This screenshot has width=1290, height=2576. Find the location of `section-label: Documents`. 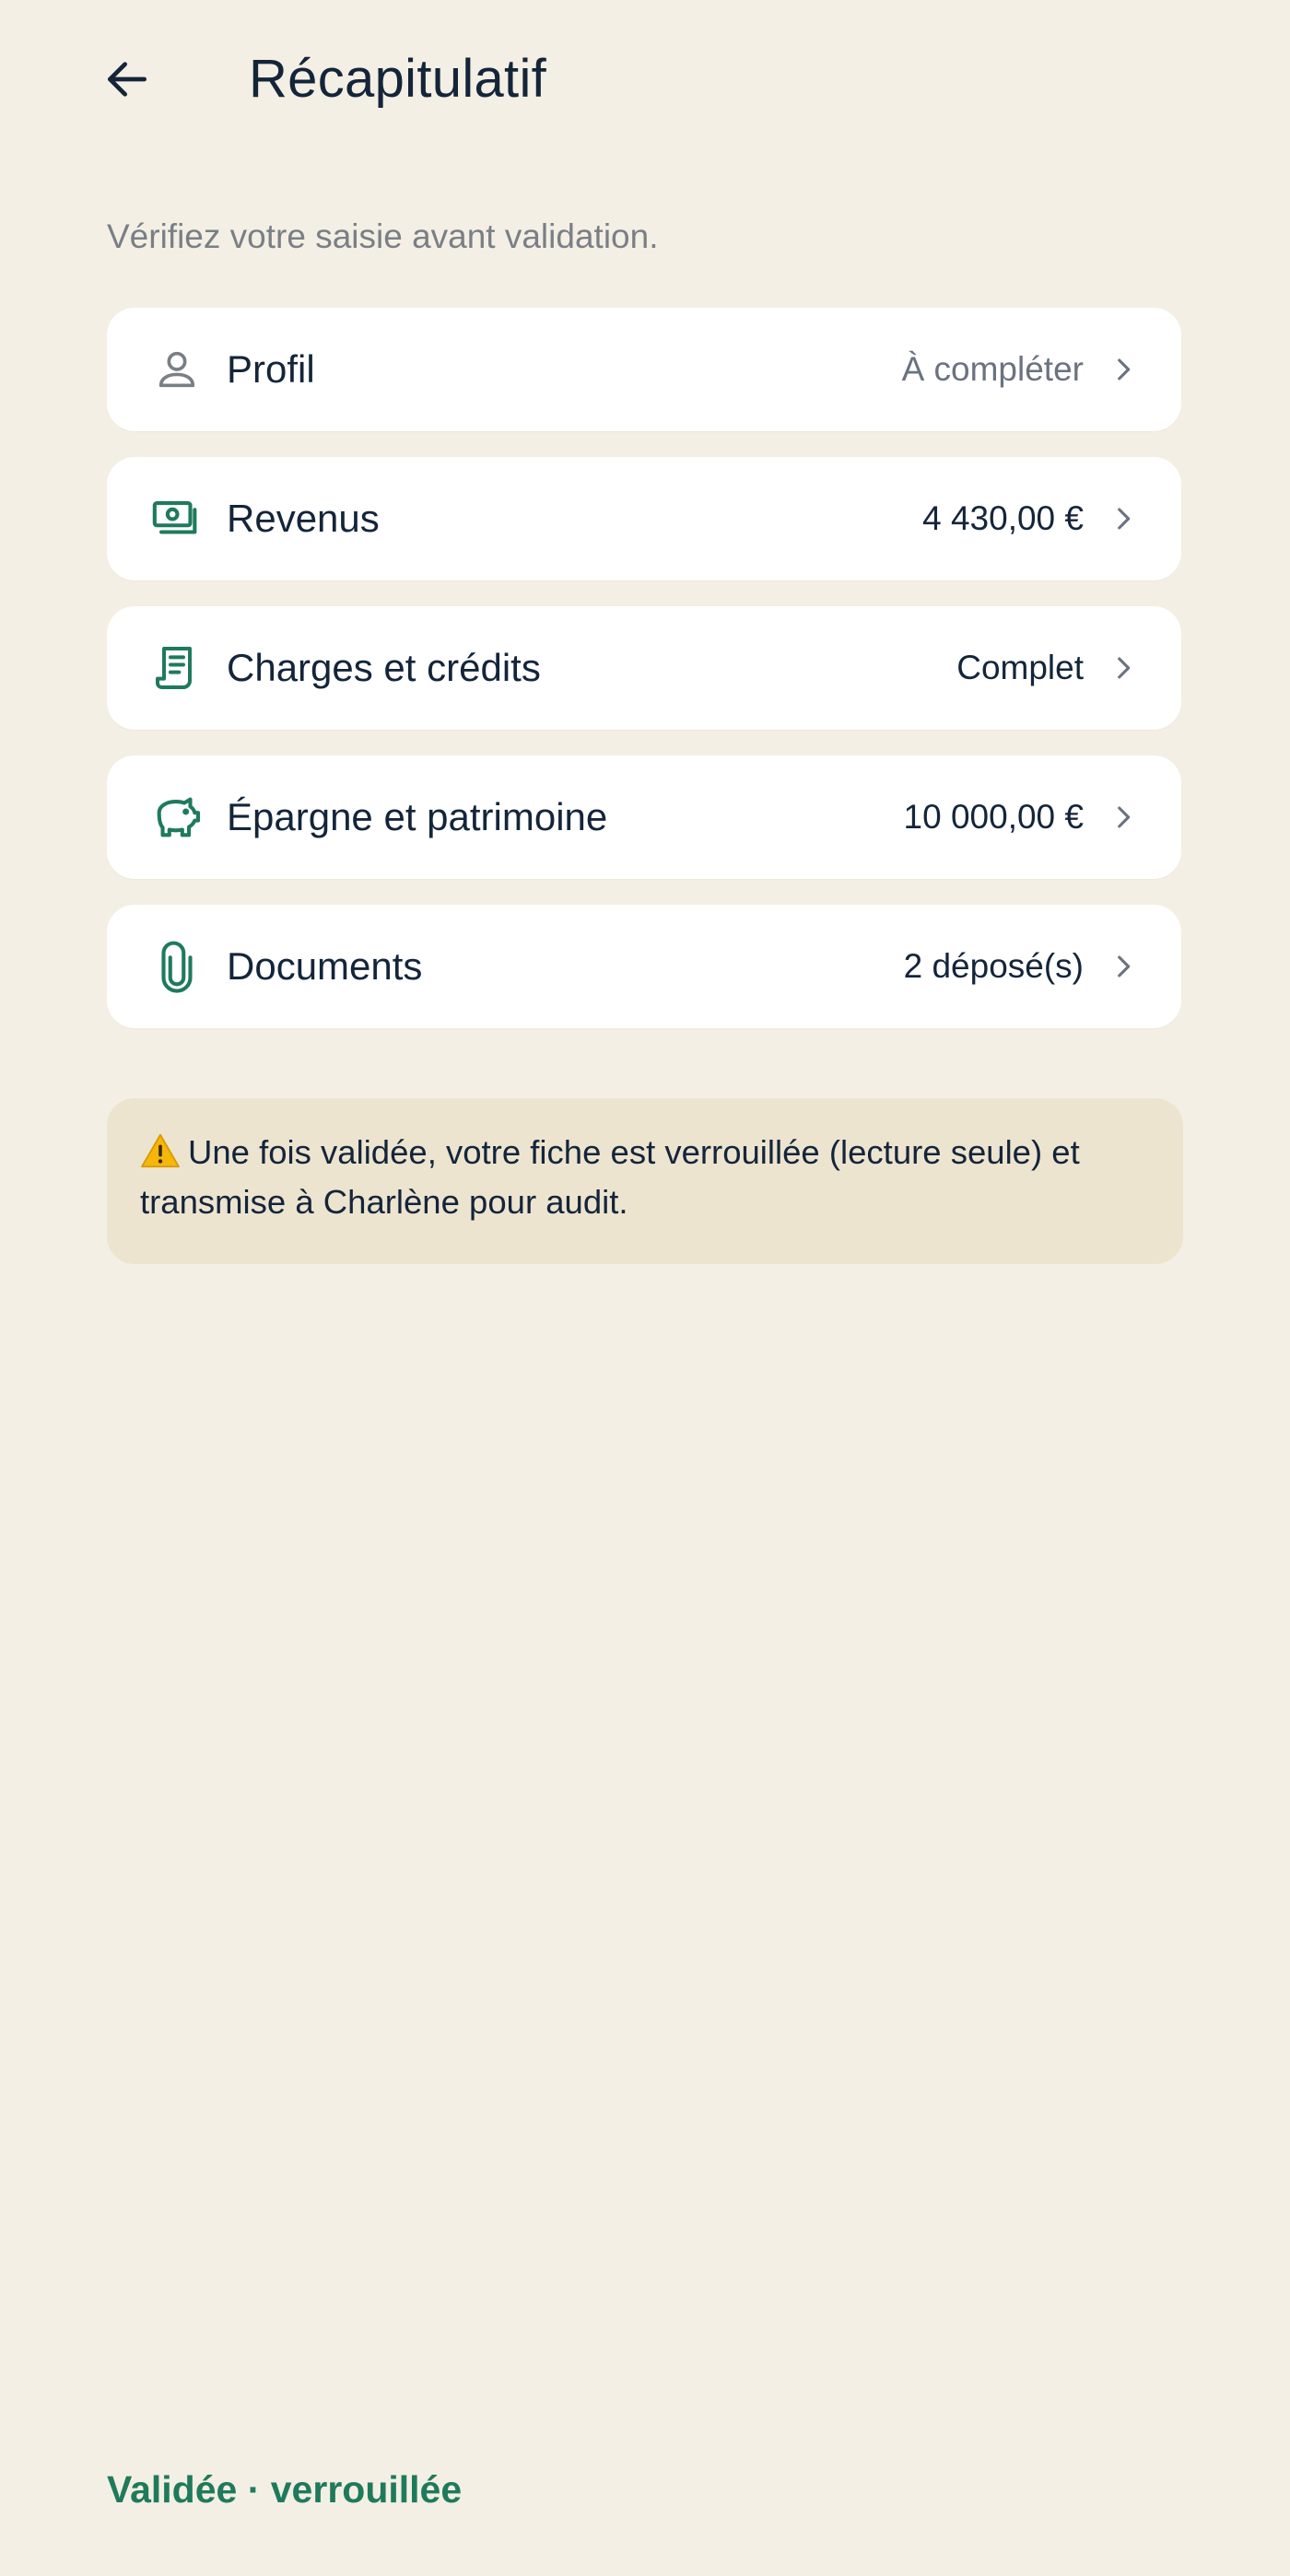

section-label: Documents is located at coordinates (325, 966).